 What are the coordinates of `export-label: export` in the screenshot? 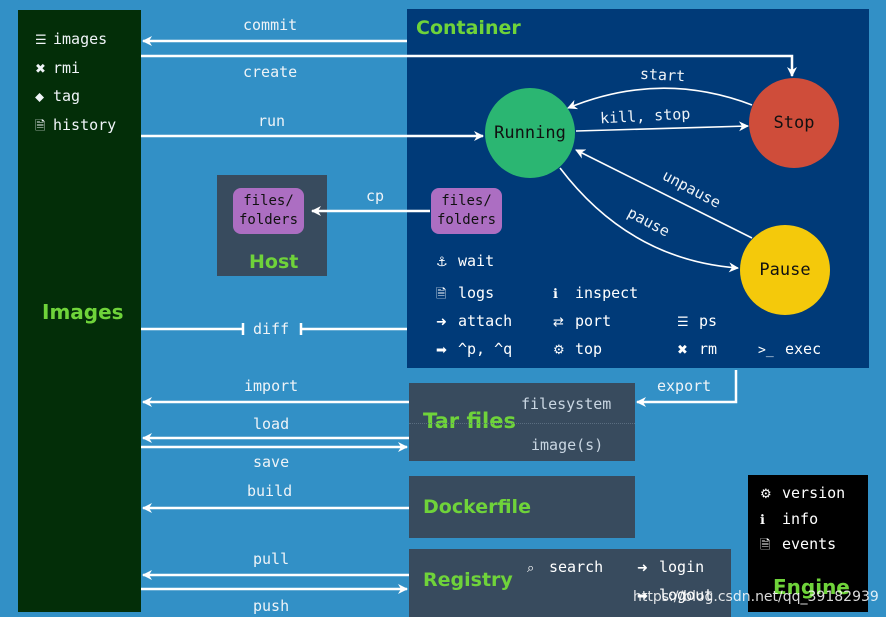 It's located at (684, 386).